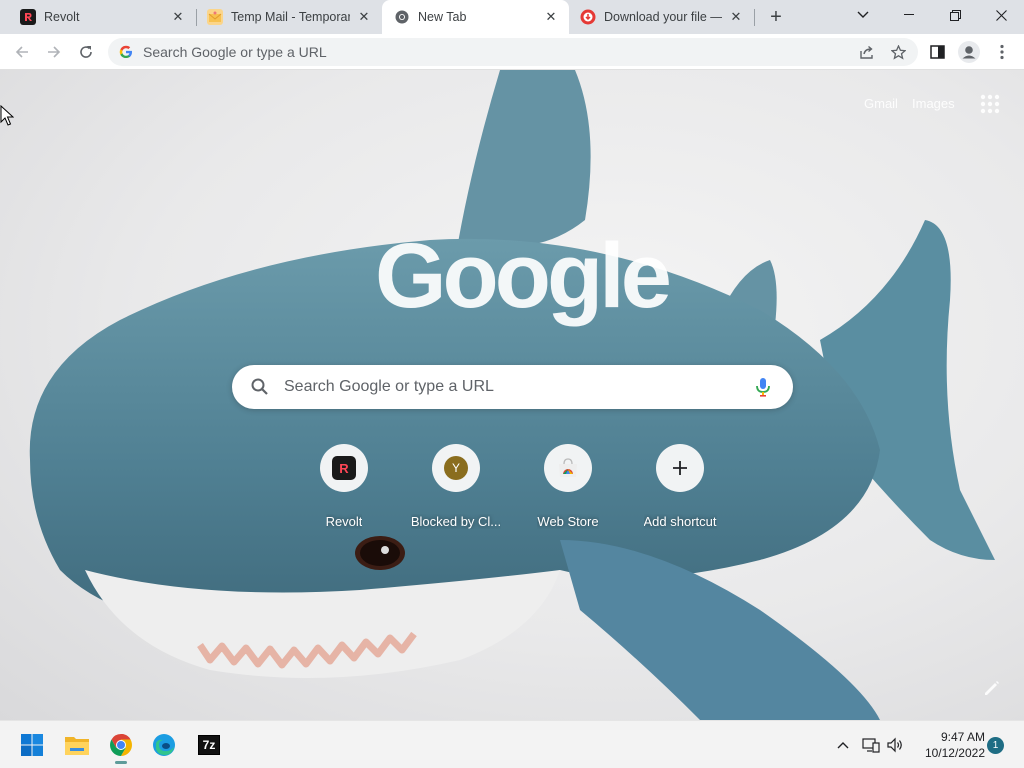 This screenshot has width=1024, height=768. What do you see at coordinates (62, 17) in the screenshot?
I see `tab-title: Revolt` at bounding box center [62, 17].